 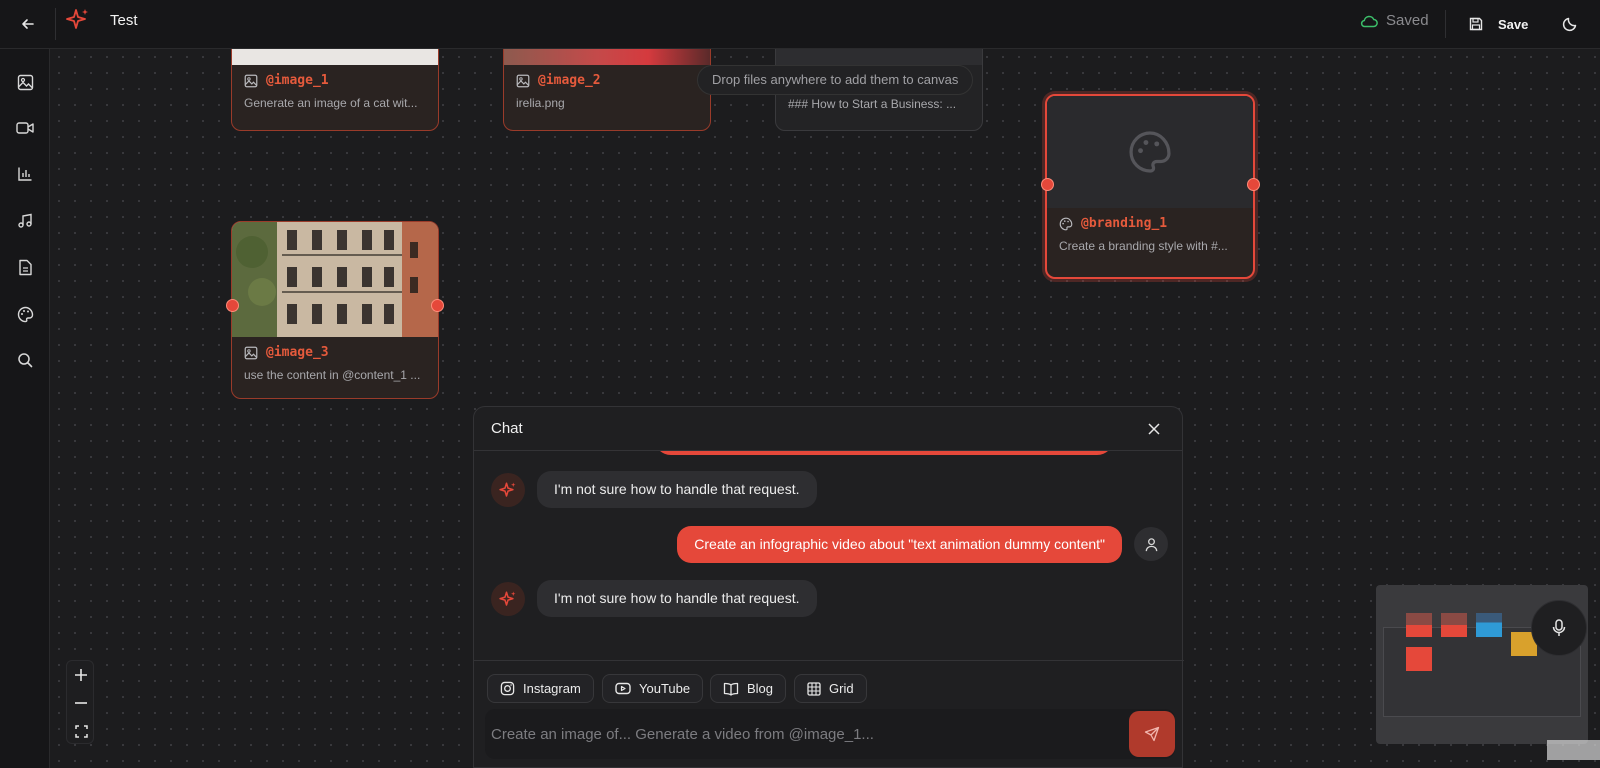 What do you see at coordinates (623, 688) in the screenshot?
I see `youtube-icon` at bounding box center [623, 688].